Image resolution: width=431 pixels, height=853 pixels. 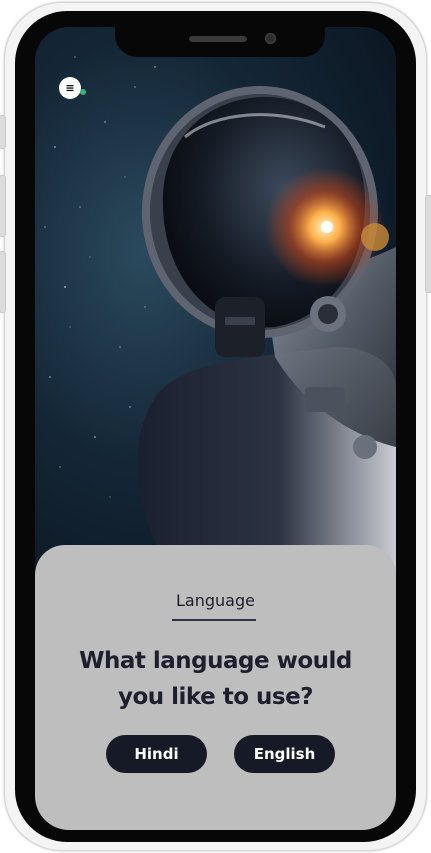 I want to click on mute-switch, so click(x=3, y=132).